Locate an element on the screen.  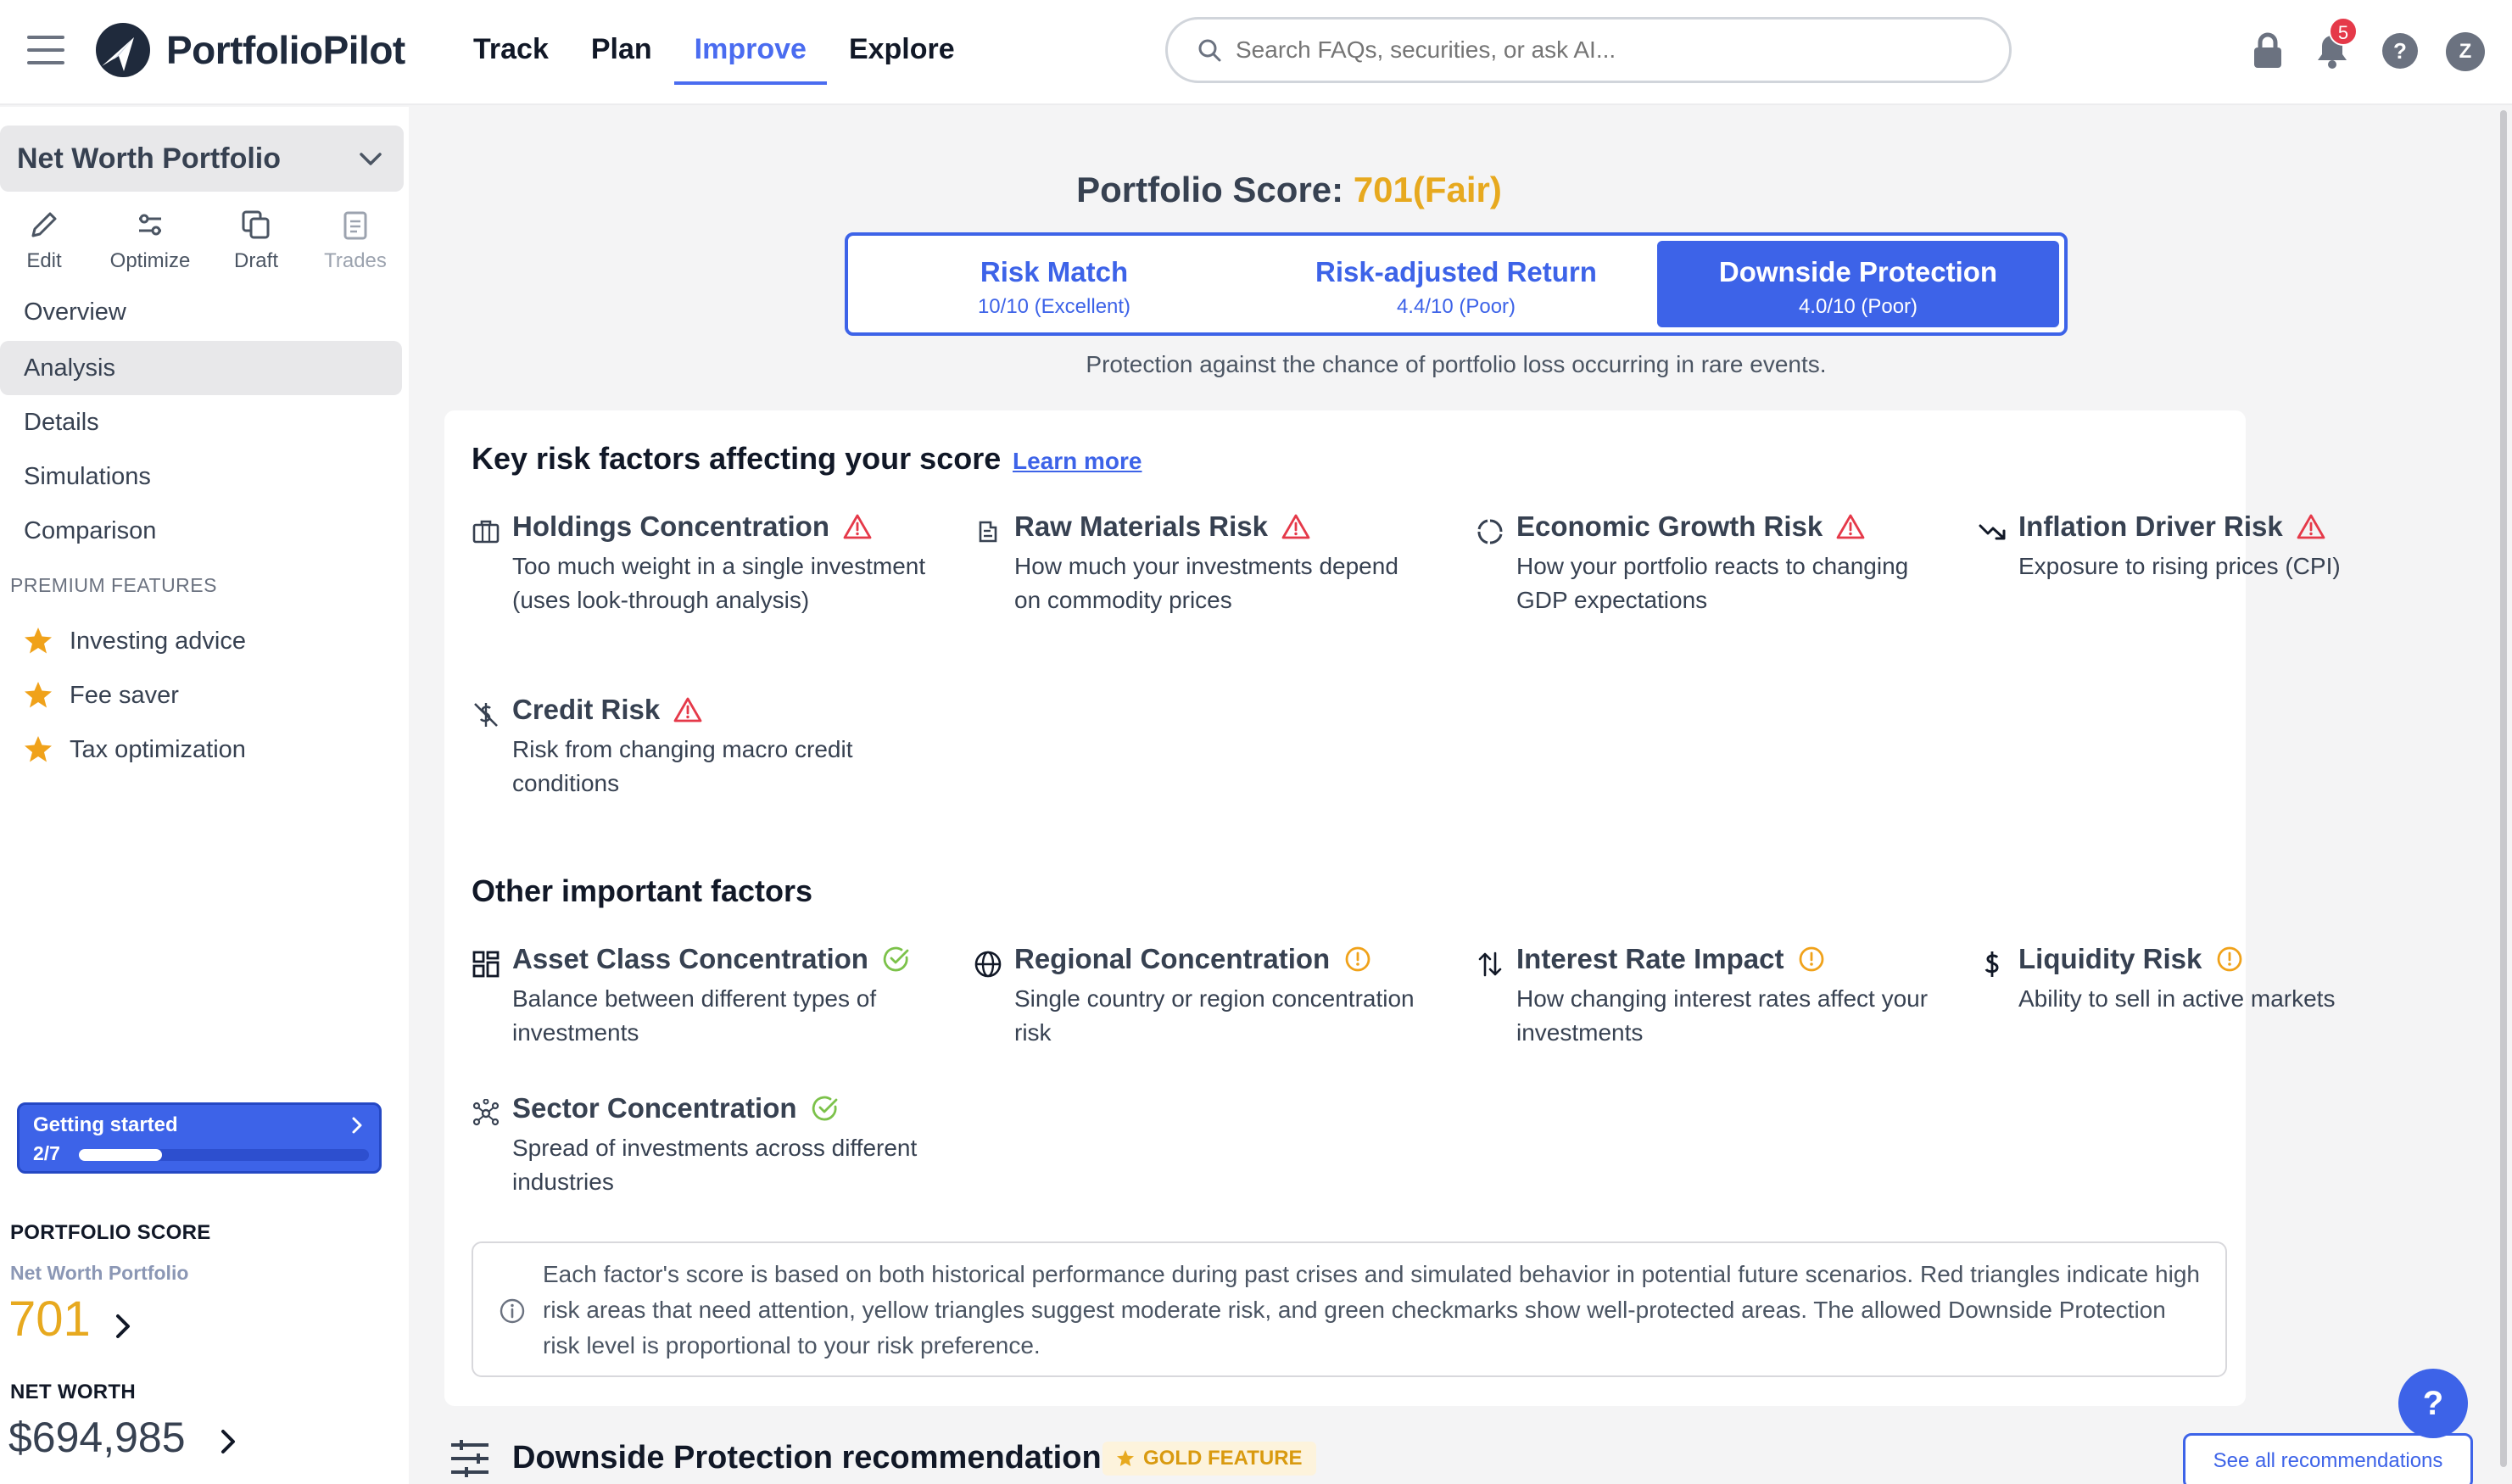
nav-explore: Explore is located at coordinates (902, 42).